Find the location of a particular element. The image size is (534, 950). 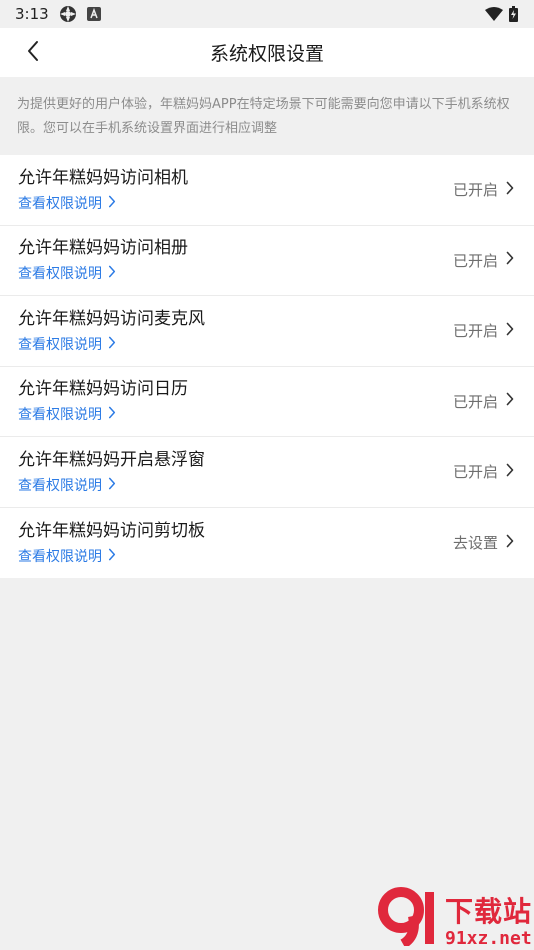

permission-label: 允许年糕妈妈访问相册 is located at coordinates (103, 248).